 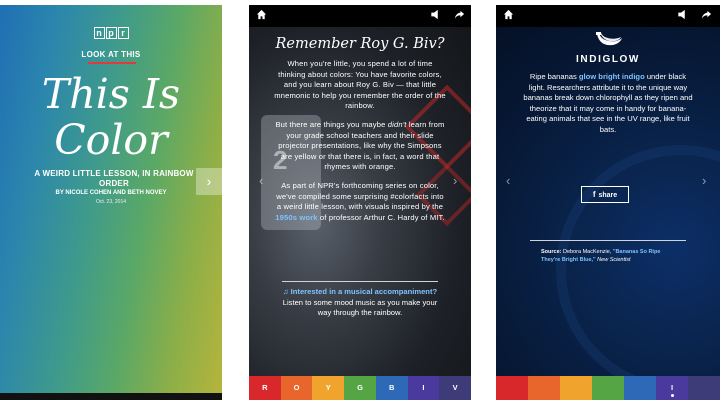 What do you see at coordinates (576, 388) in the screenshot?
I see `nav-yellow` at bounding box center [576, 388].